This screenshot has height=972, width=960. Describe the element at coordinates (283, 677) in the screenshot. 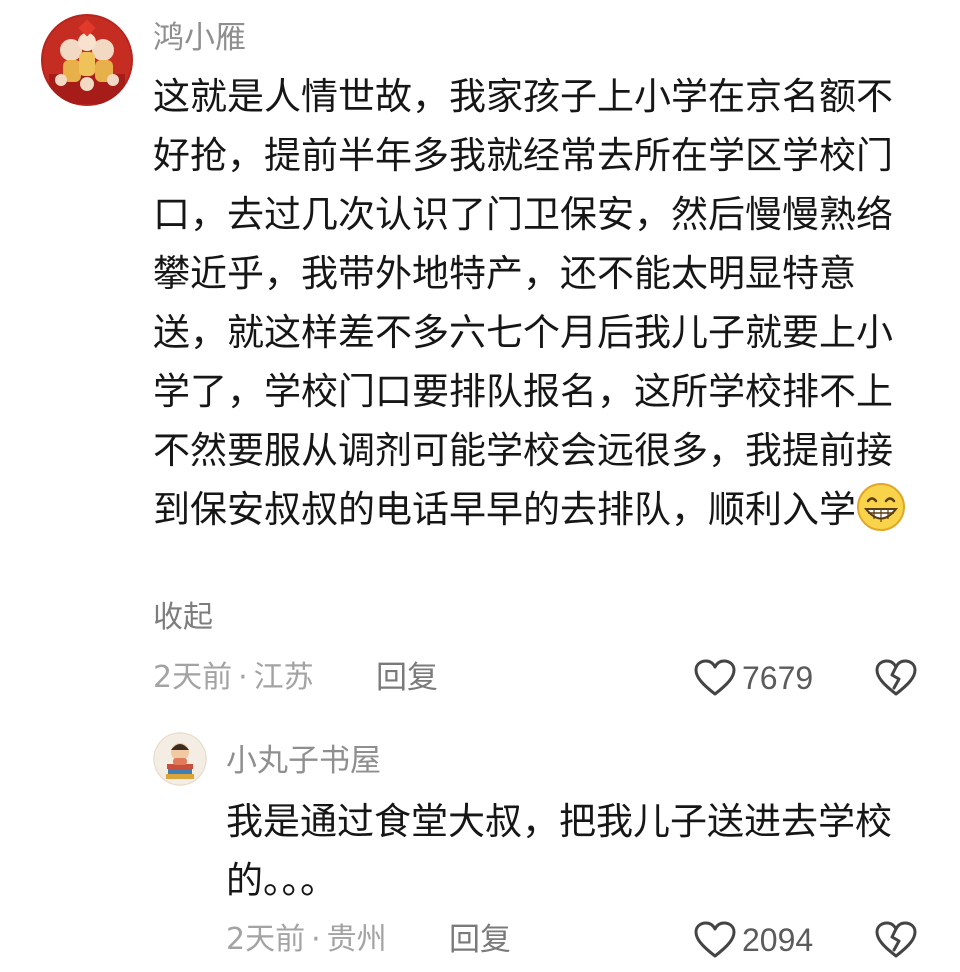

I see `comment-location: 江苏` at that location.